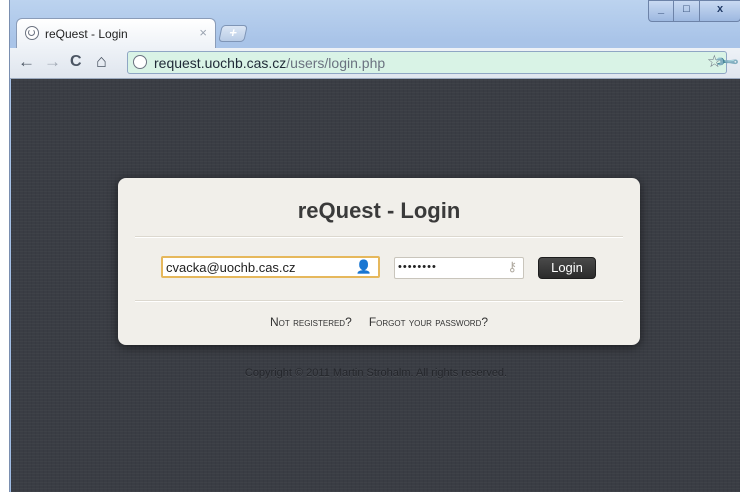 The width and height of the screenshot is (740, 492). I want to click on password-field: ⚷, so click(459, 268).